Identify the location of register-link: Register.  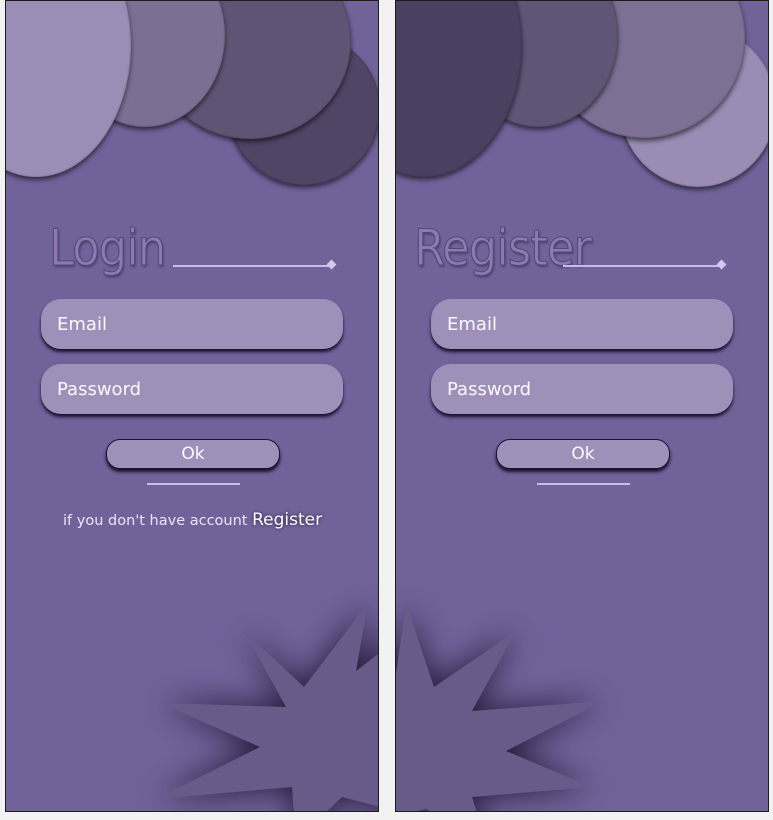
(287, 520).